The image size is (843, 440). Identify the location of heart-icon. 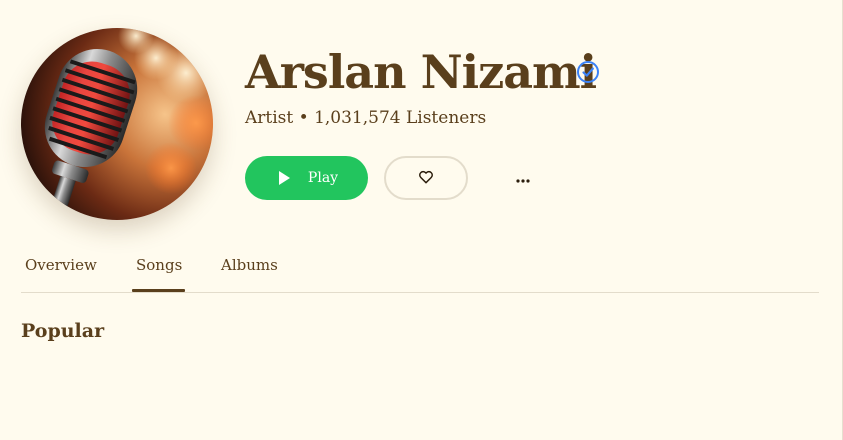
(426, 178).